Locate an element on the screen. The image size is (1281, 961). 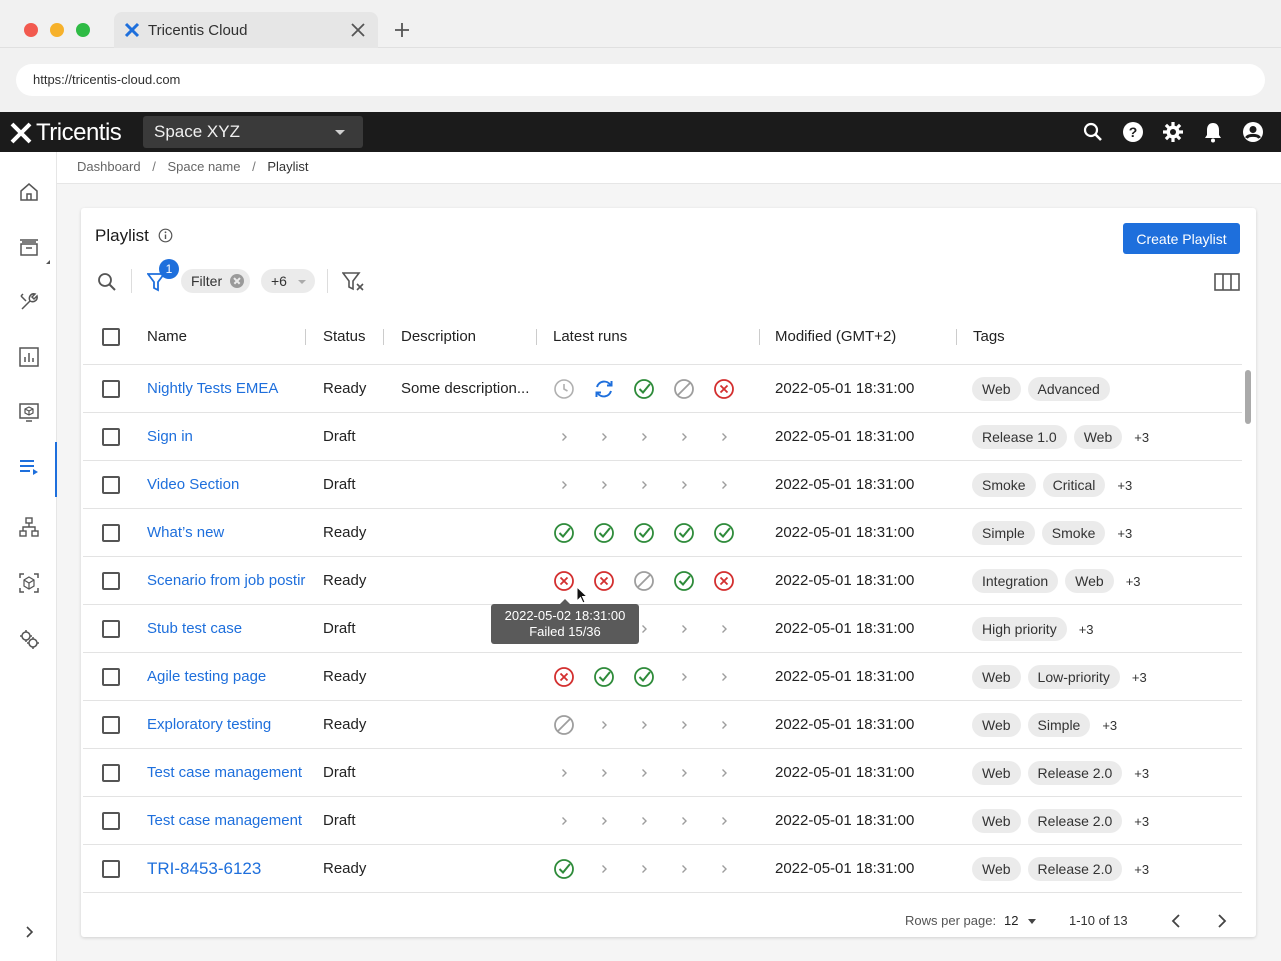
rows-per-page-select: 12 is located at coordinates (1020, 920).